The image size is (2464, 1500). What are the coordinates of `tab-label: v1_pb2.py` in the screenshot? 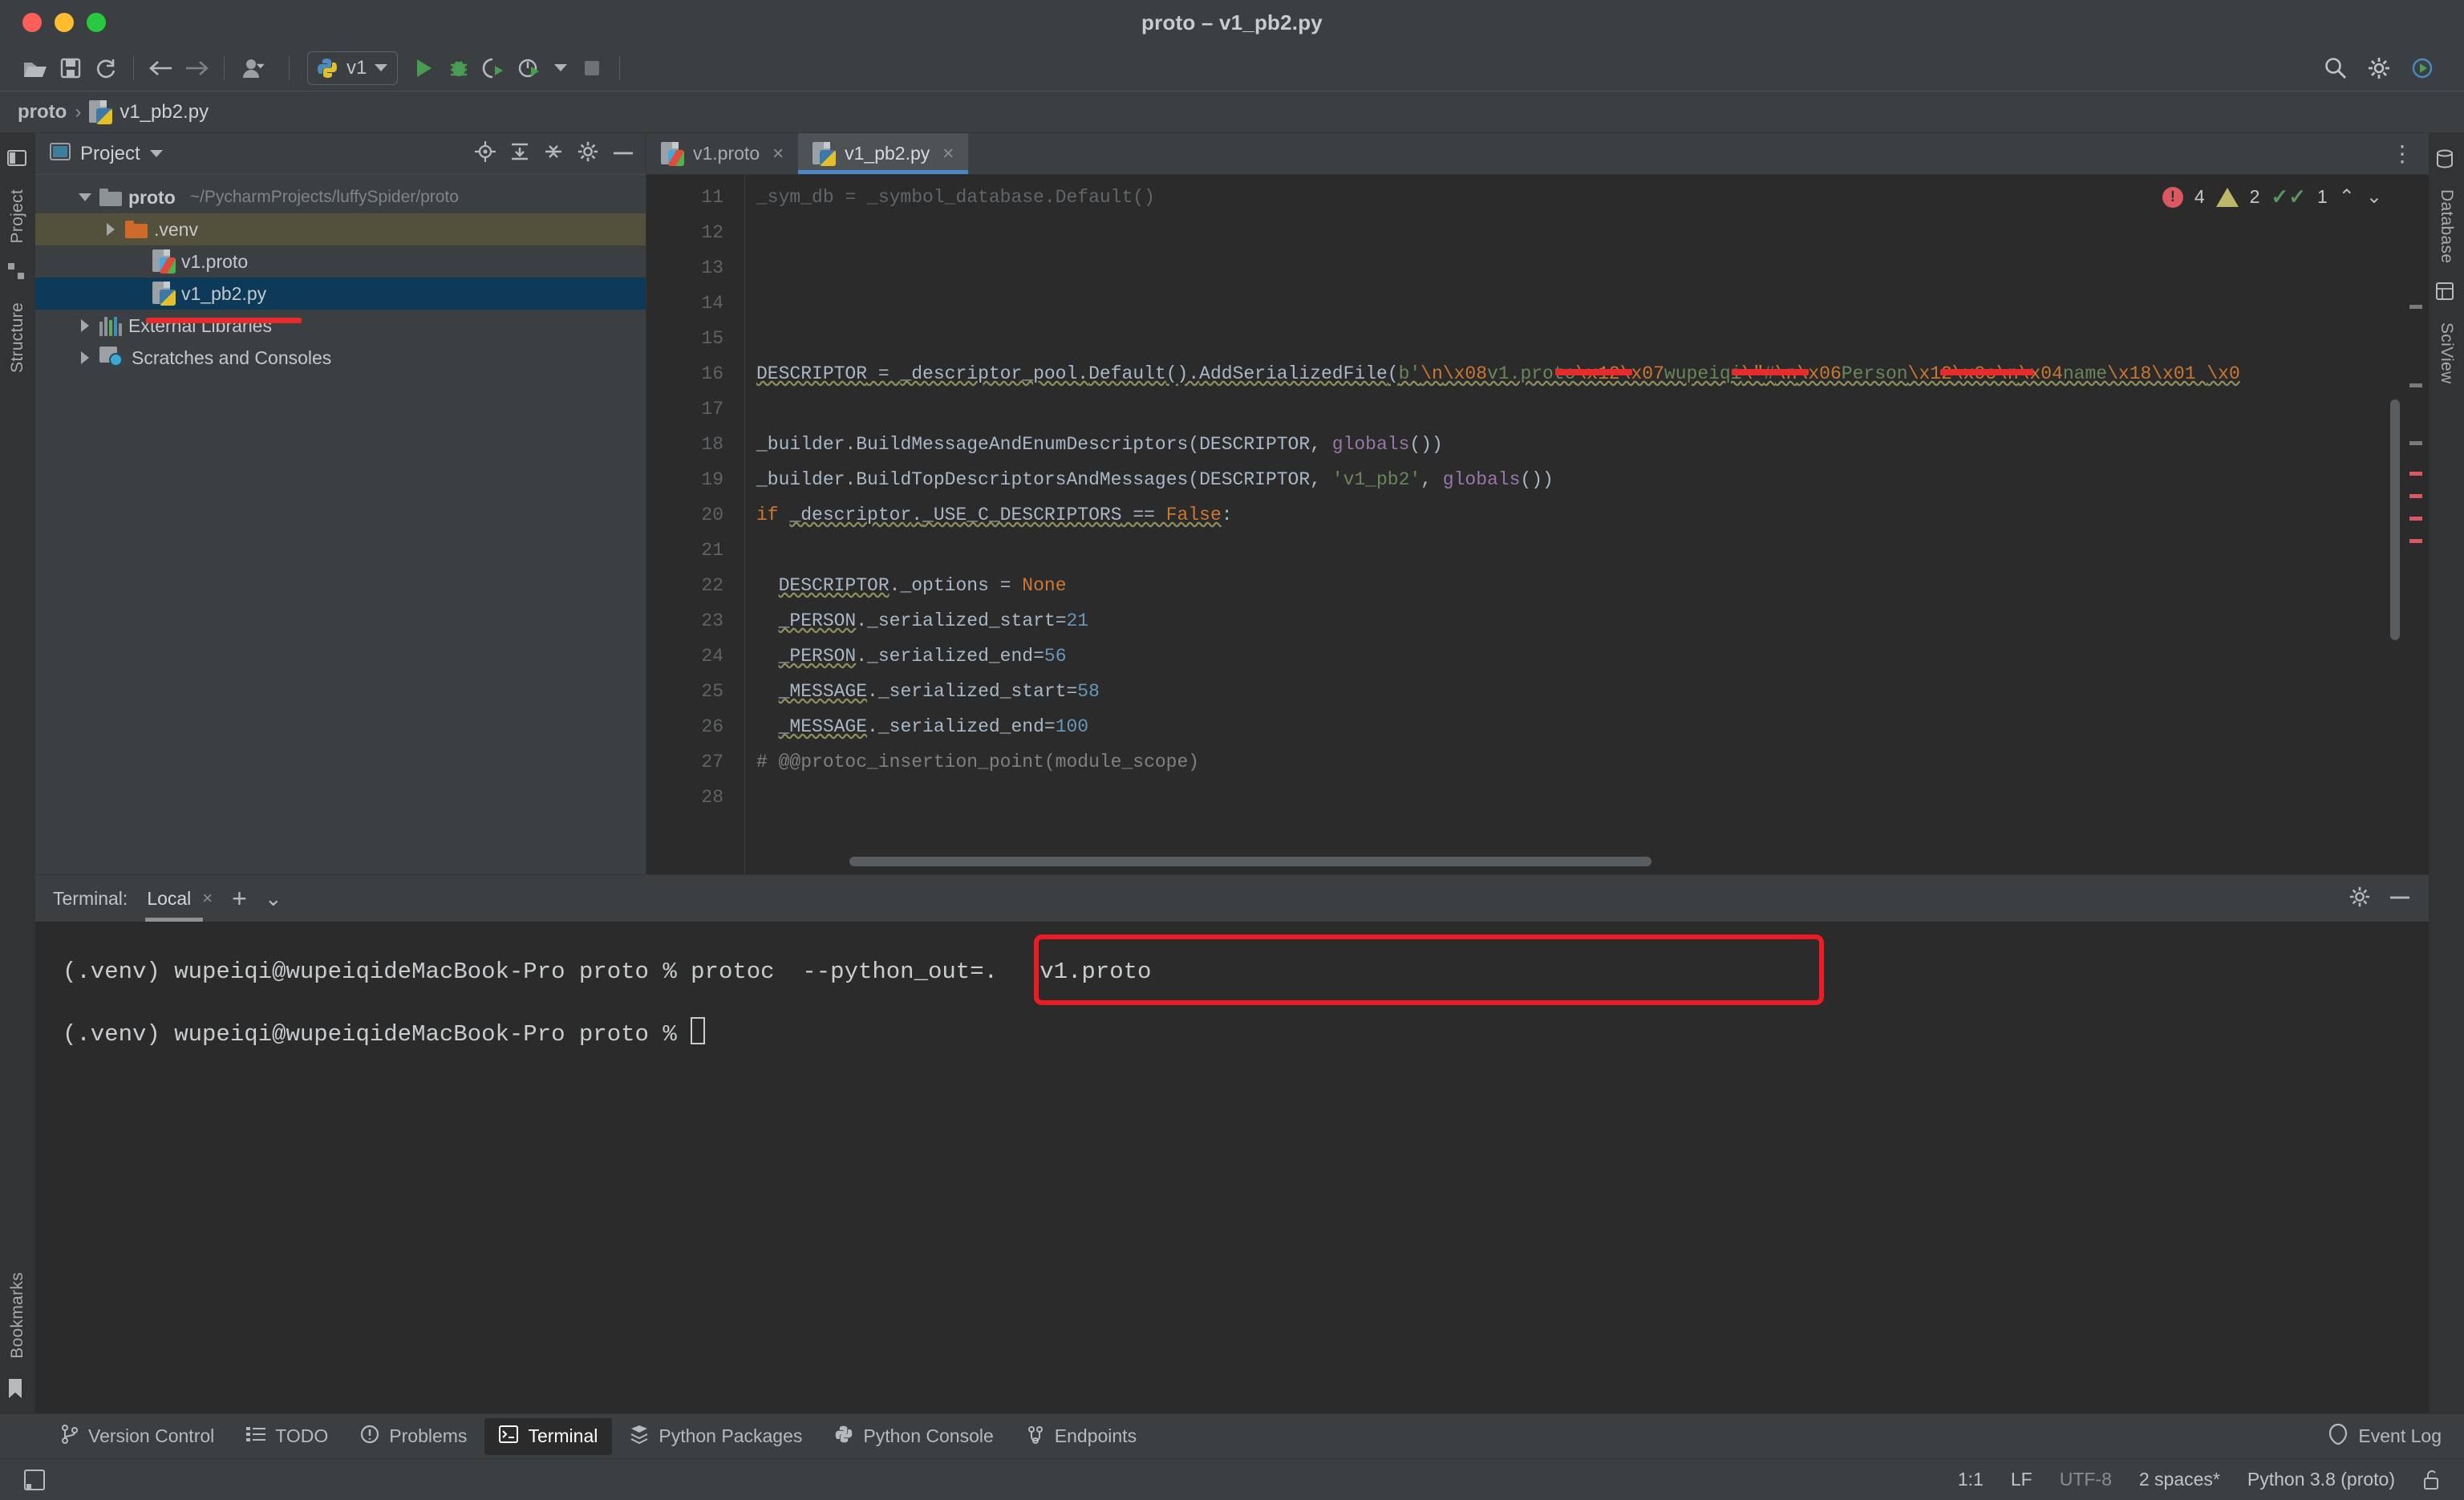 It's located at (887, 153).